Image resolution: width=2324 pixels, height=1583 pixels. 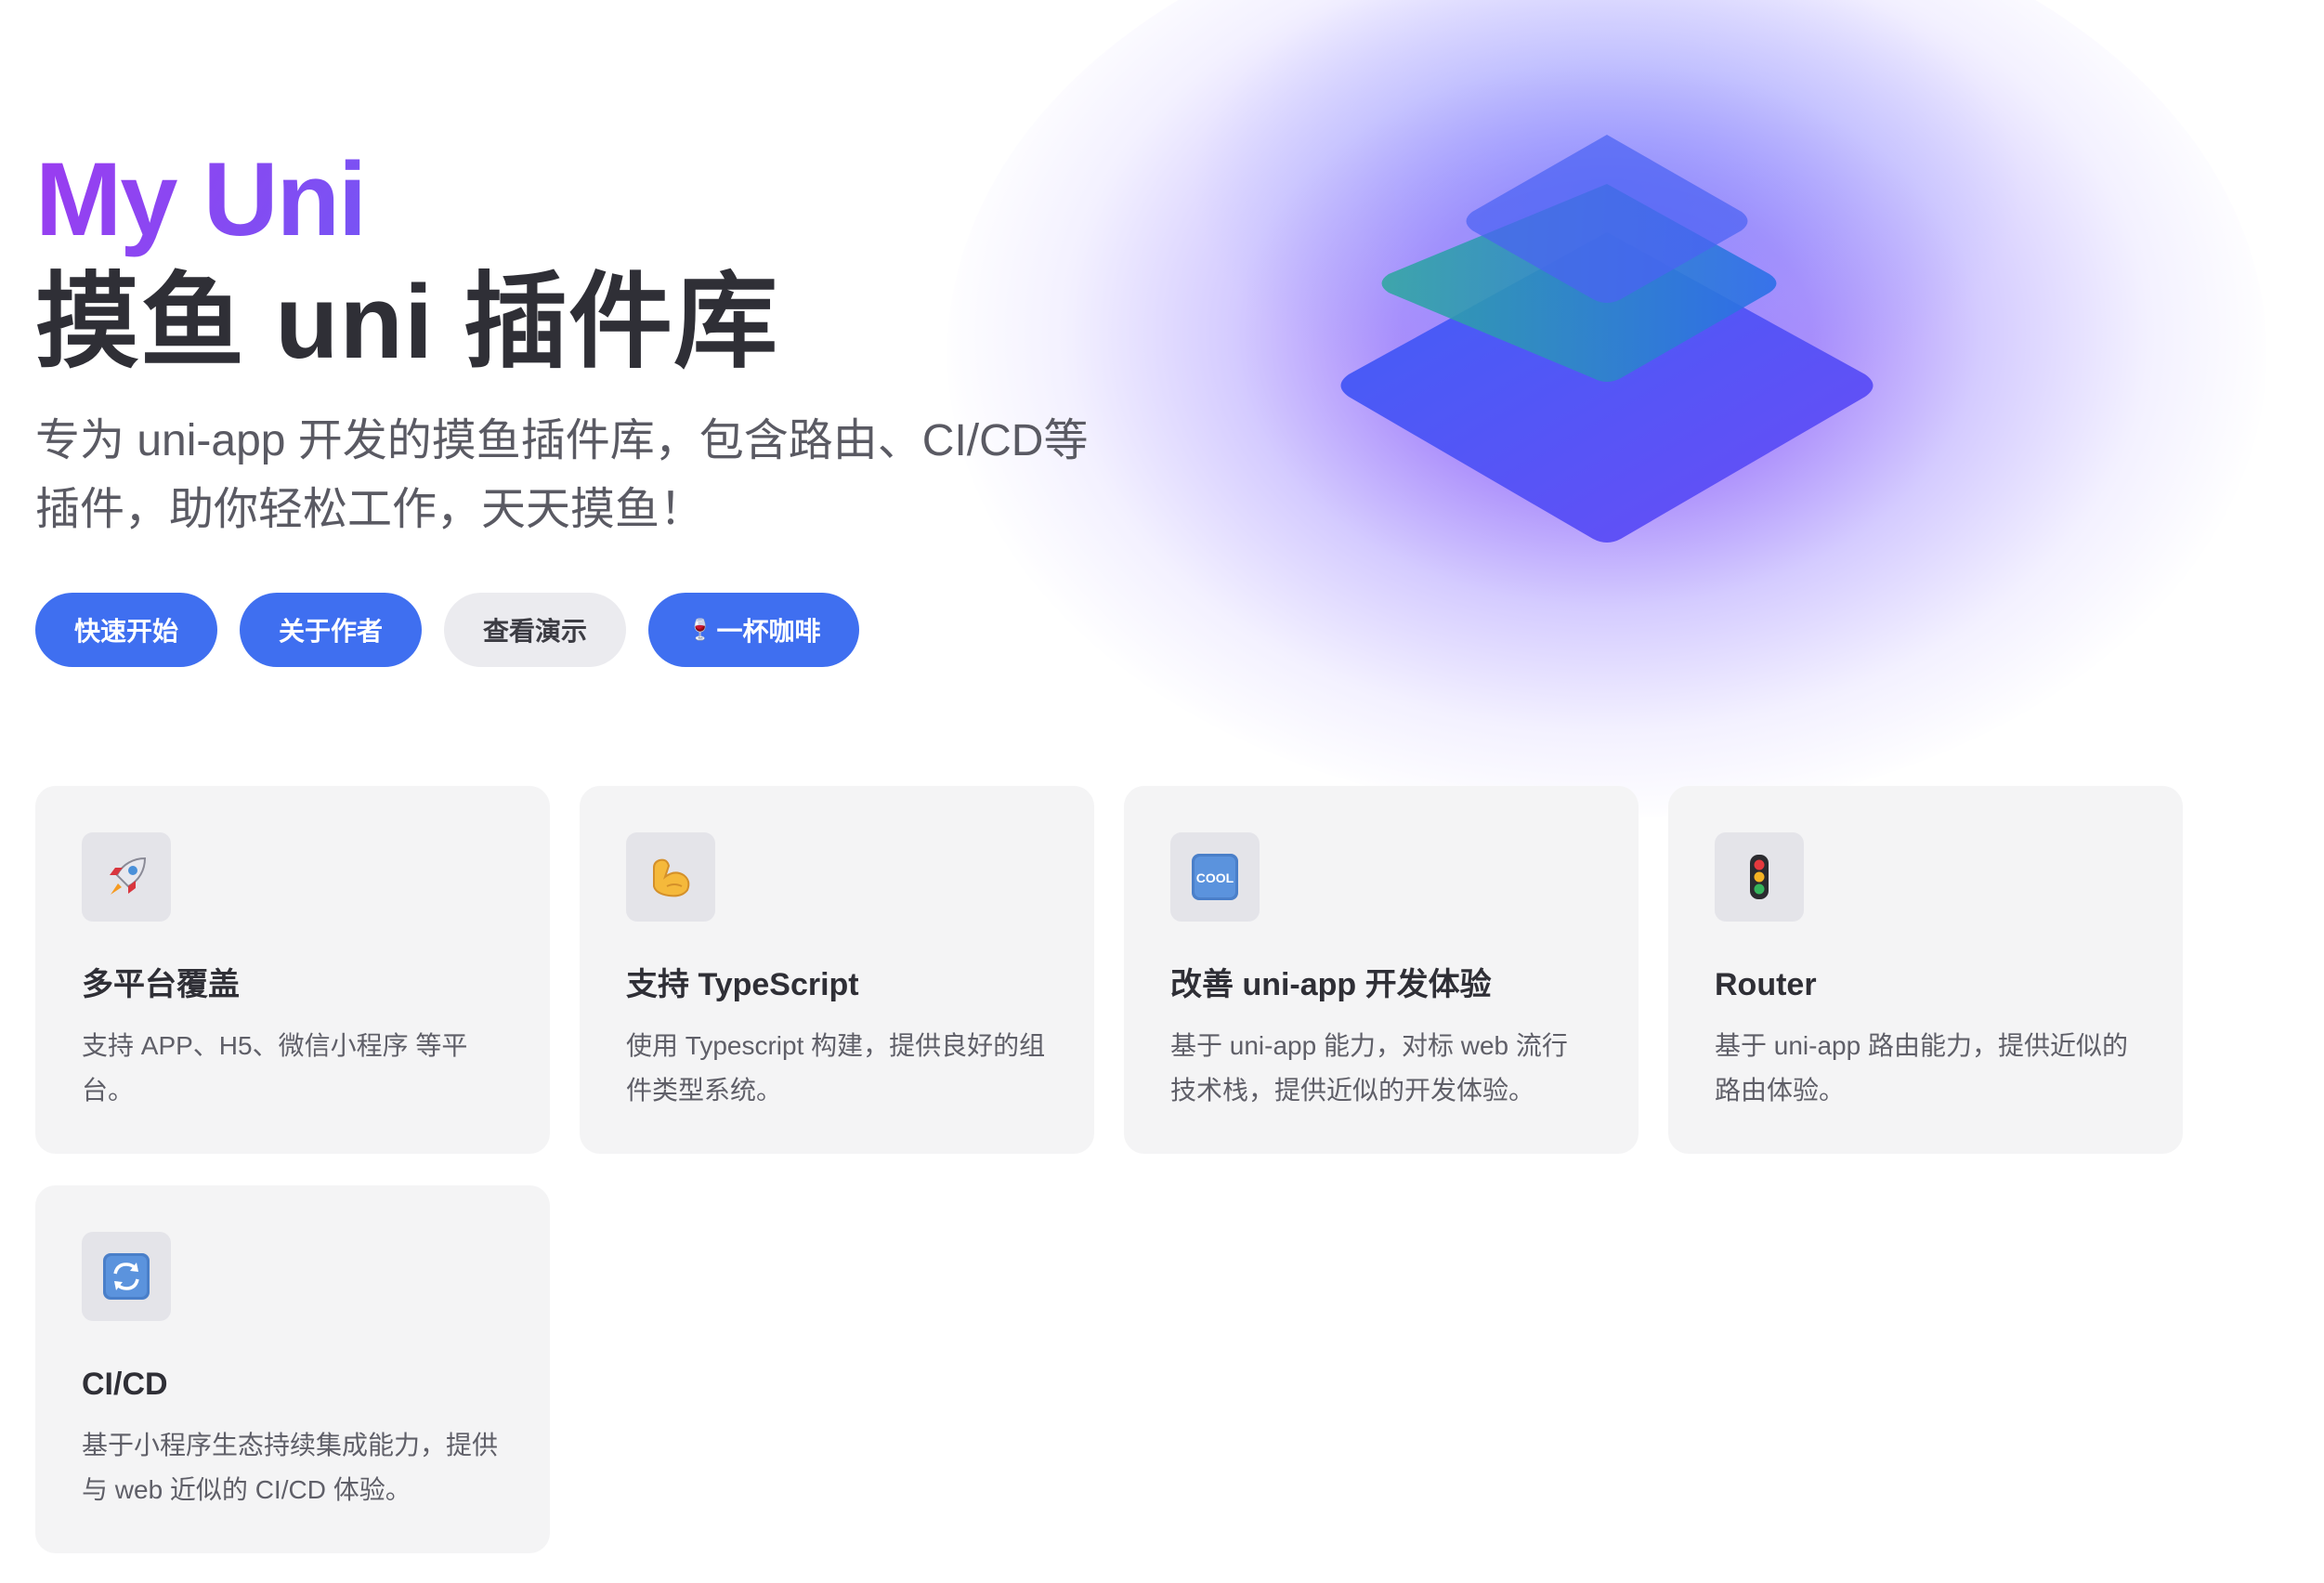 What do you see at coordinates (275, 1068) in the screenshot?
I see `feature-details: 支持 APP、H5、微信小程序 等平台。` at bounding box center [275, 1068].